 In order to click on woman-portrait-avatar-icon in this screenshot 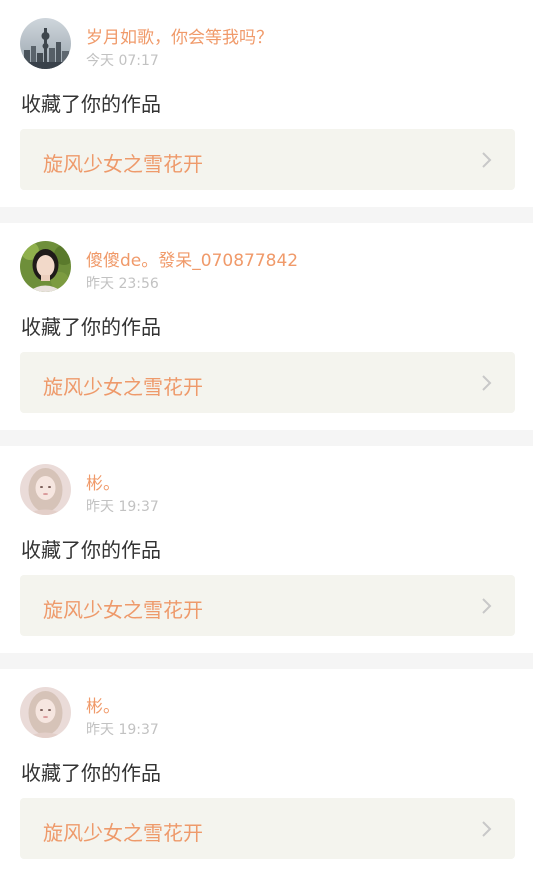, I will do `click(45, 266)`.